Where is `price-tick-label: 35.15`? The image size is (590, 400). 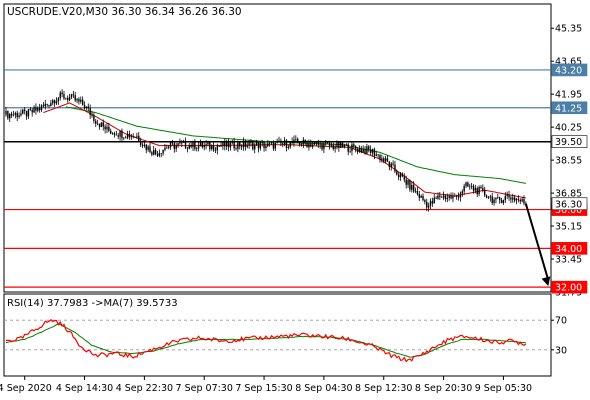 price-tick-label: 35.15 is located at coordinates (568, 227).